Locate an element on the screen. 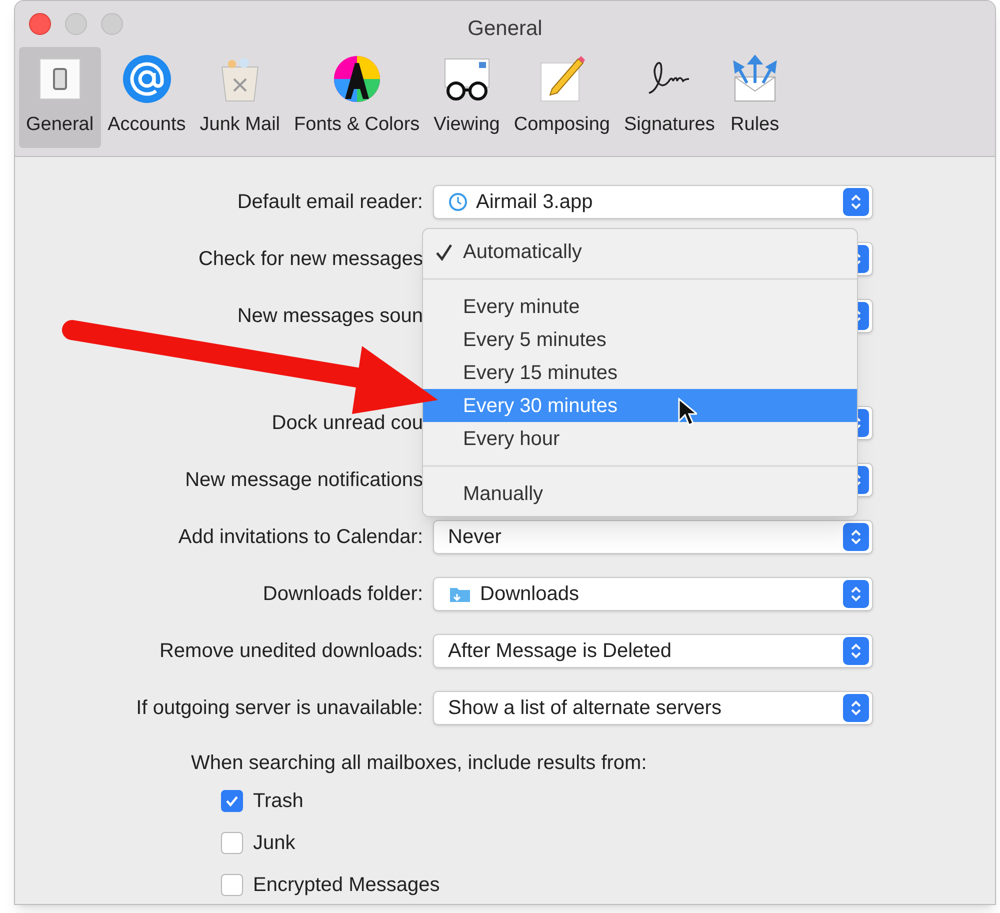 This screenshot has height=913, width=1000. toolbar-tab: Junk Mail is located at coordinates (240, 97).